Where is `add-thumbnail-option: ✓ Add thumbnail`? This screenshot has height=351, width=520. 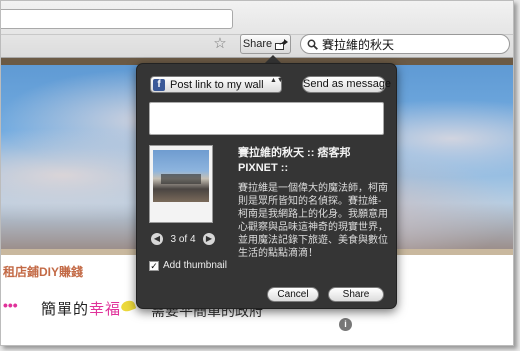 add-thumbnail-option: ✓ Add thumbnail is located at coordinates (188, 265).